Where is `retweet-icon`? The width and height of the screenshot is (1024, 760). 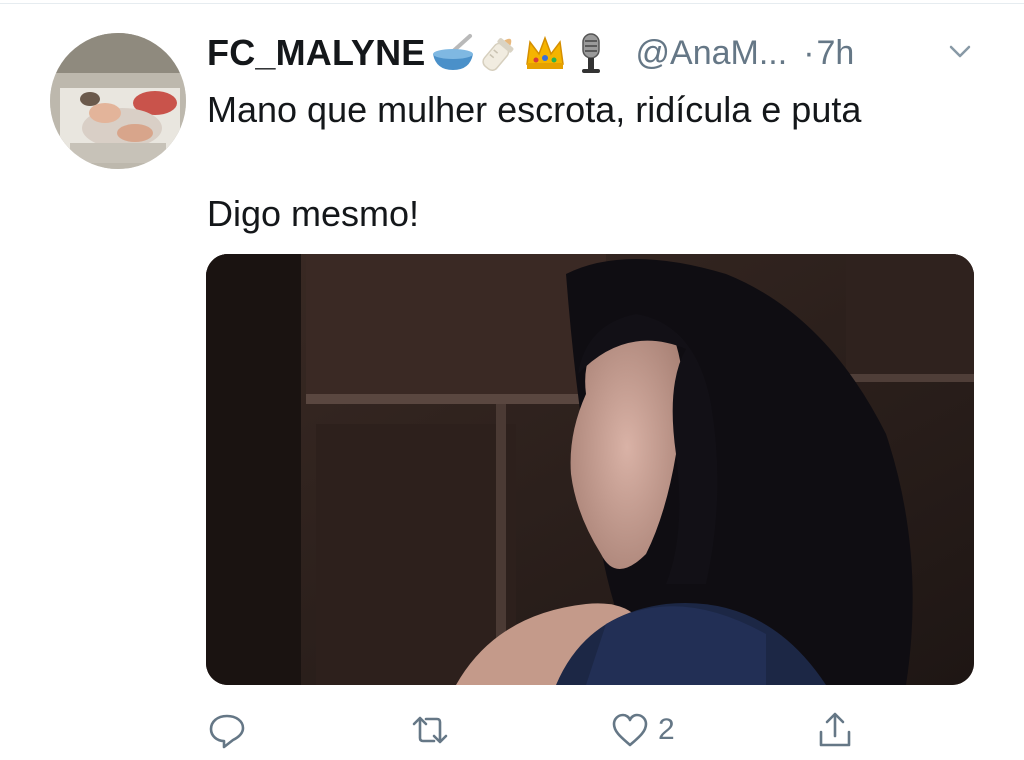
retweet-icon is located at coordinates (430, 730).